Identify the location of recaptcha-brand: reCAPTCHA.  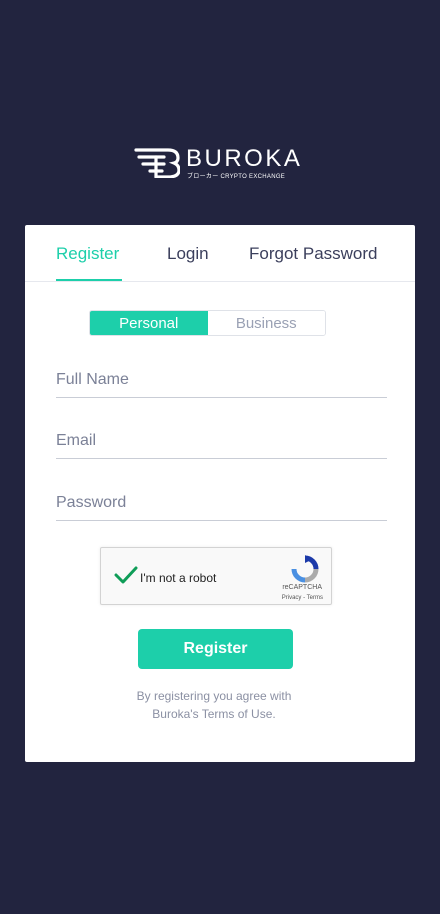
(302, 587).